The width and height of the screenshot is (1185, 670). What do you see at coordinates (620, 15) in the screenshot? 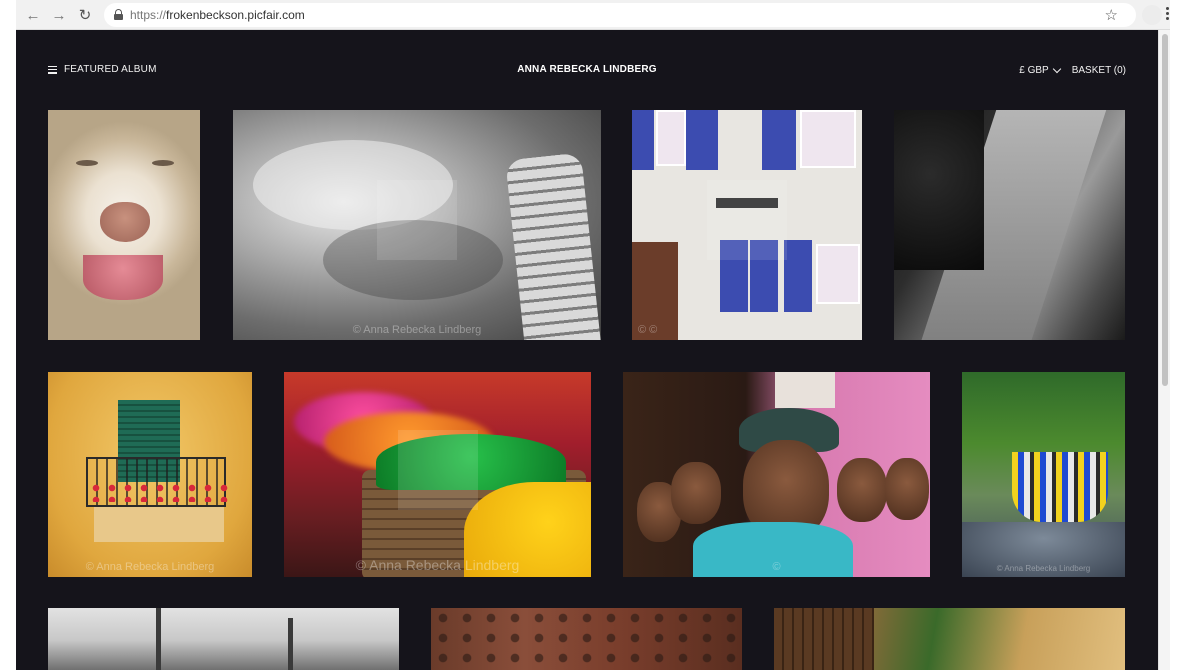
I see `address-bar: https://frokenbeckson.picfair.com ☆` at bounding box center [620, 15].